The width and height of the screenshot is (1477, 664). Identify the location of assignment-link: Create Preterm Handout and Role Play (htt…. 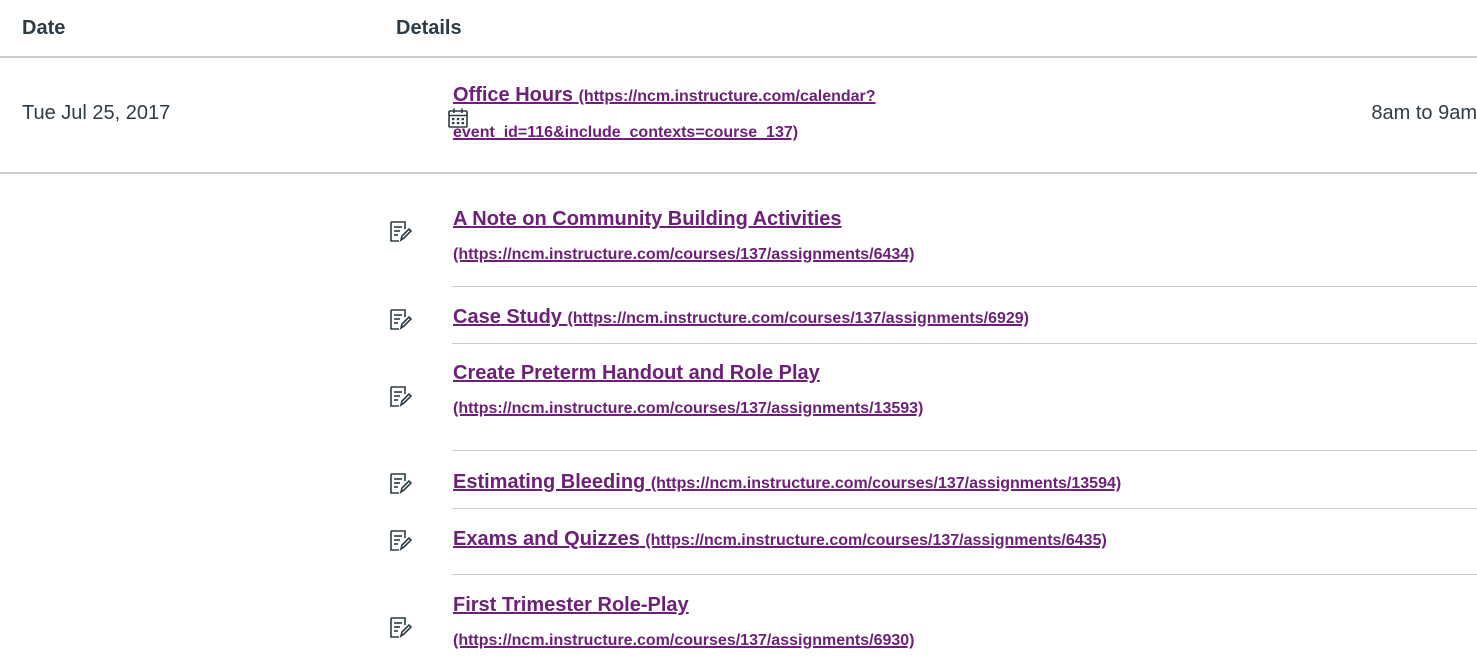
(715, 391).